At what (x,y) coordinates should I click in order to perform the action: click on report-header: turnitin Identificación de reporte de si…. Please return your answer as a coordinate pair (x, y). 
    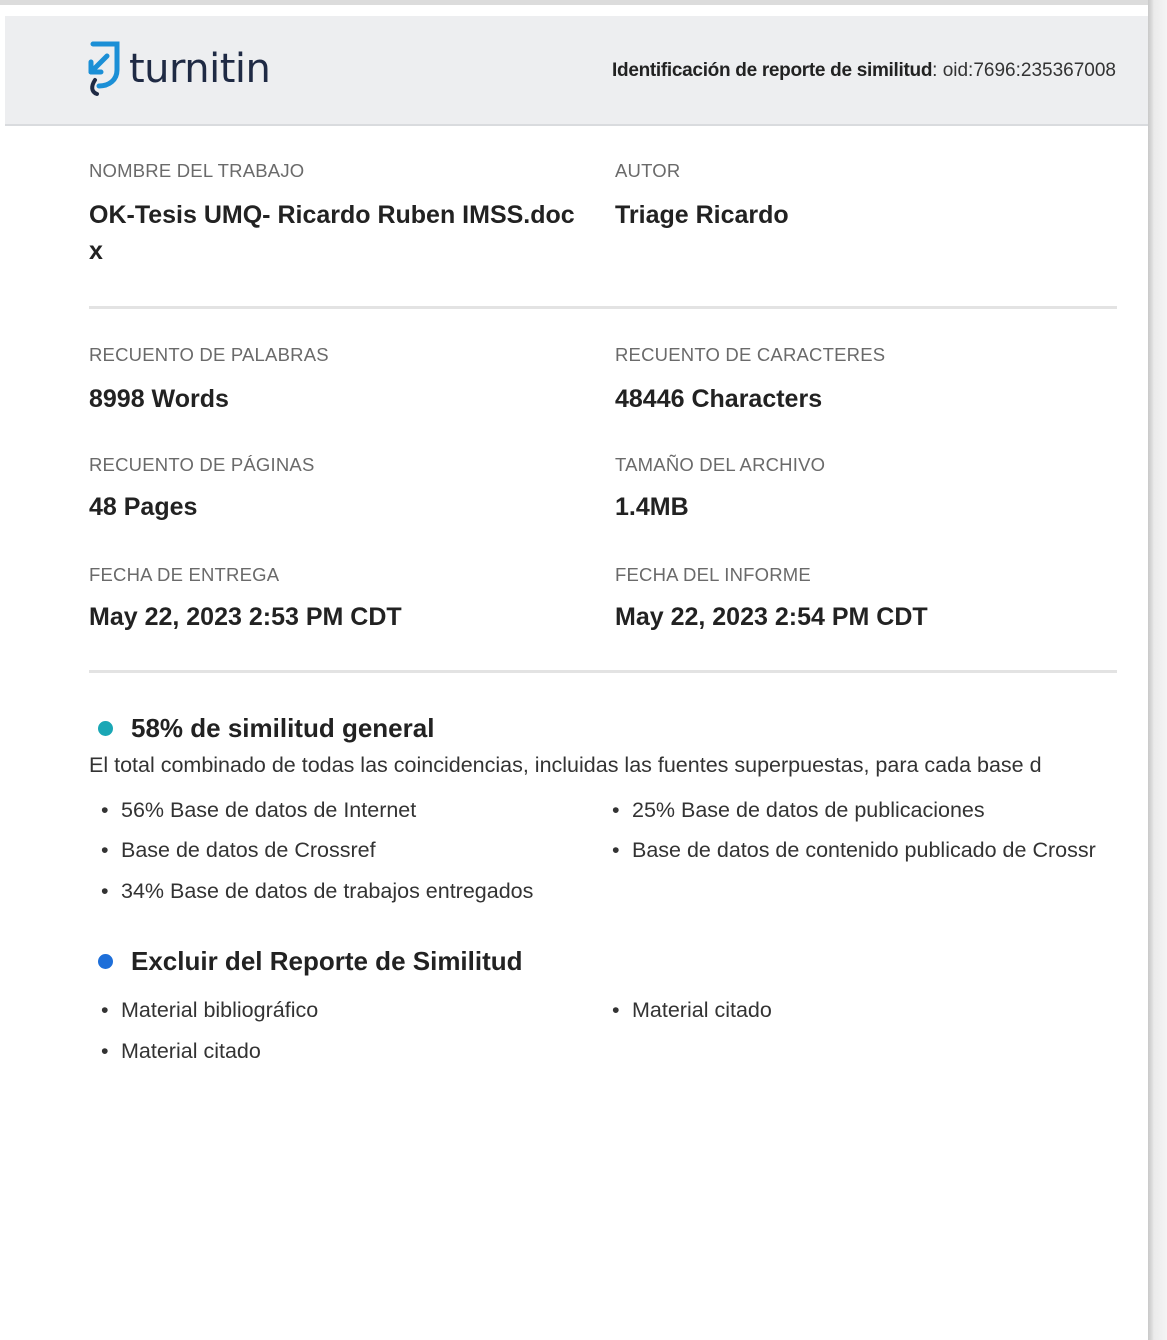
    Looking at the image, I should click on (576, 71).